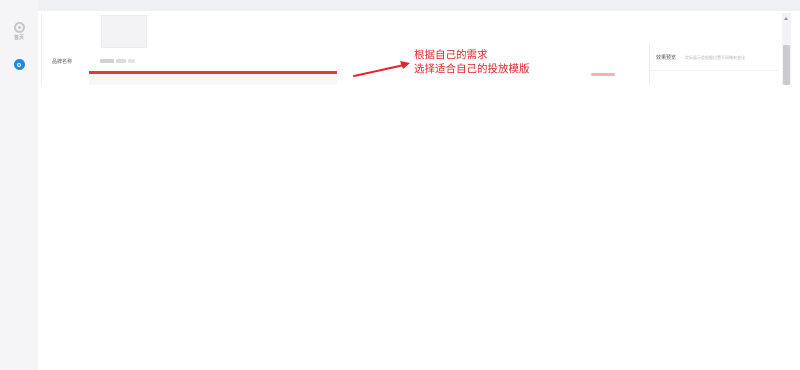 Image resolution: width=800 pixels, height=370 pixels. Describe the element at coordinates (714, 64) in the screenshot. I see `preview-panel: 效果预览 实际展示会根据位置不同略有变化` at that location.